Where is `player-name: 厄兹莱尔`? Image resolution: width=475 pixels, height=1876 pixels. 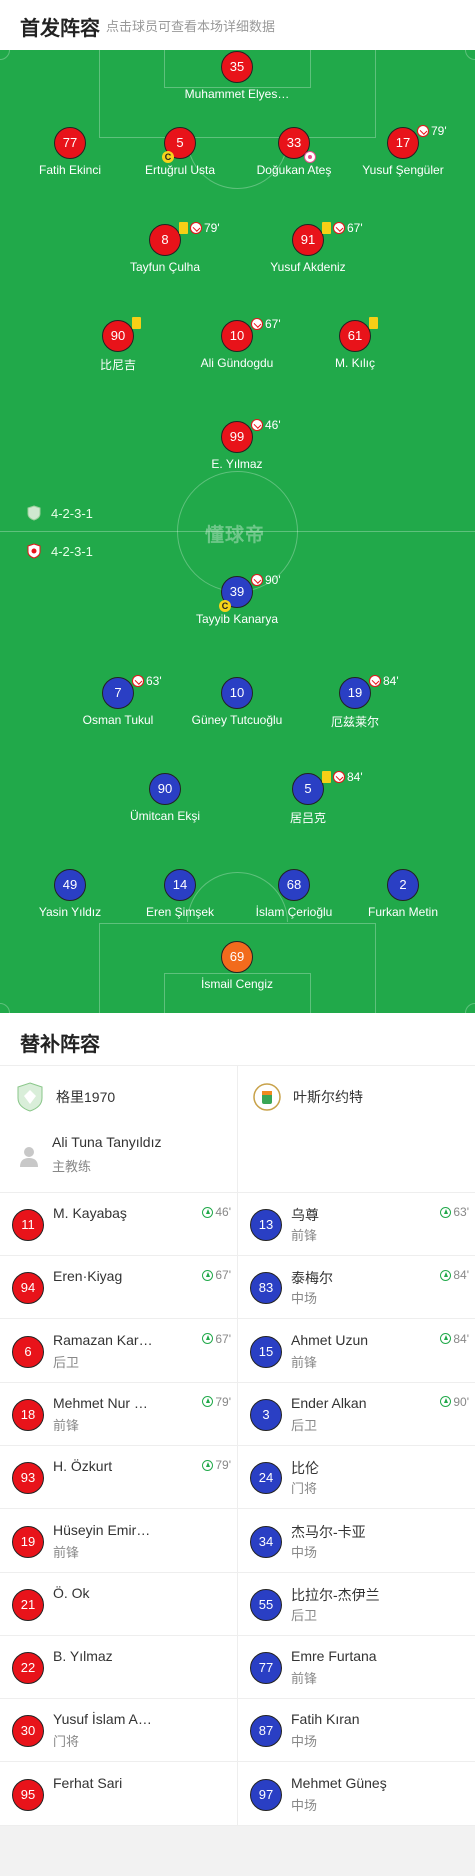
player-name: 厄兹莱尔 is located at coordinates (355, 721).